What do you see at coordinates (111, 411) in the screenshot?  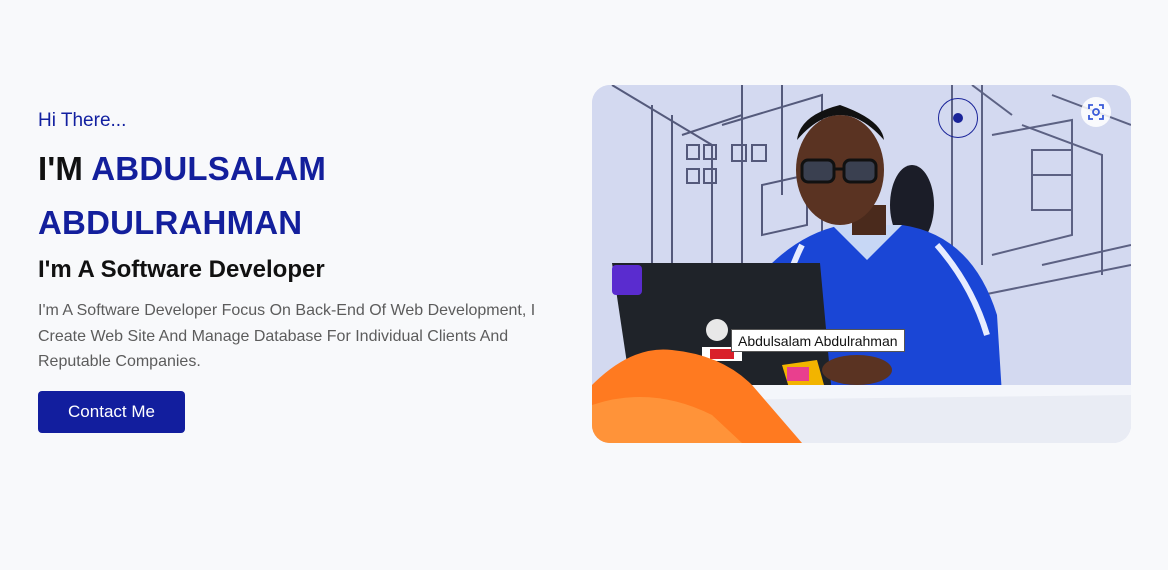 I see `contact-me-button: Contact Me` at bounding box center [111, 411].